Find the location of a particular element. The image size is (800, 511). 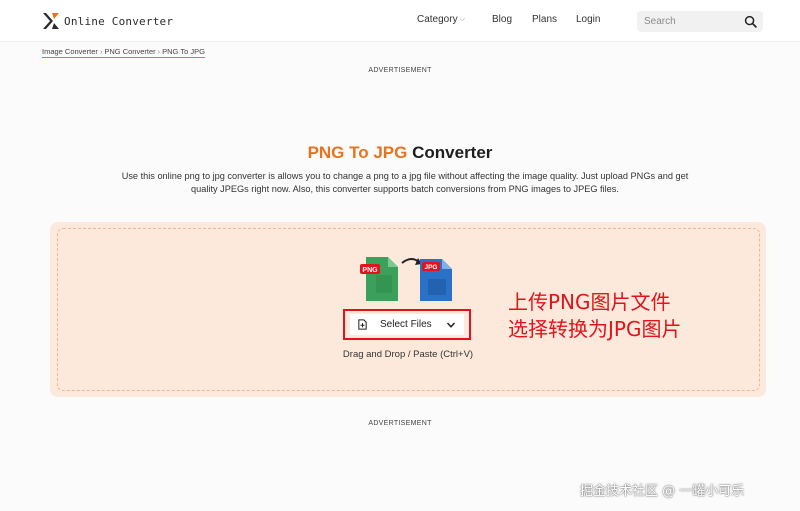

png-file-label: PNG is located at coordinates (370, 270).